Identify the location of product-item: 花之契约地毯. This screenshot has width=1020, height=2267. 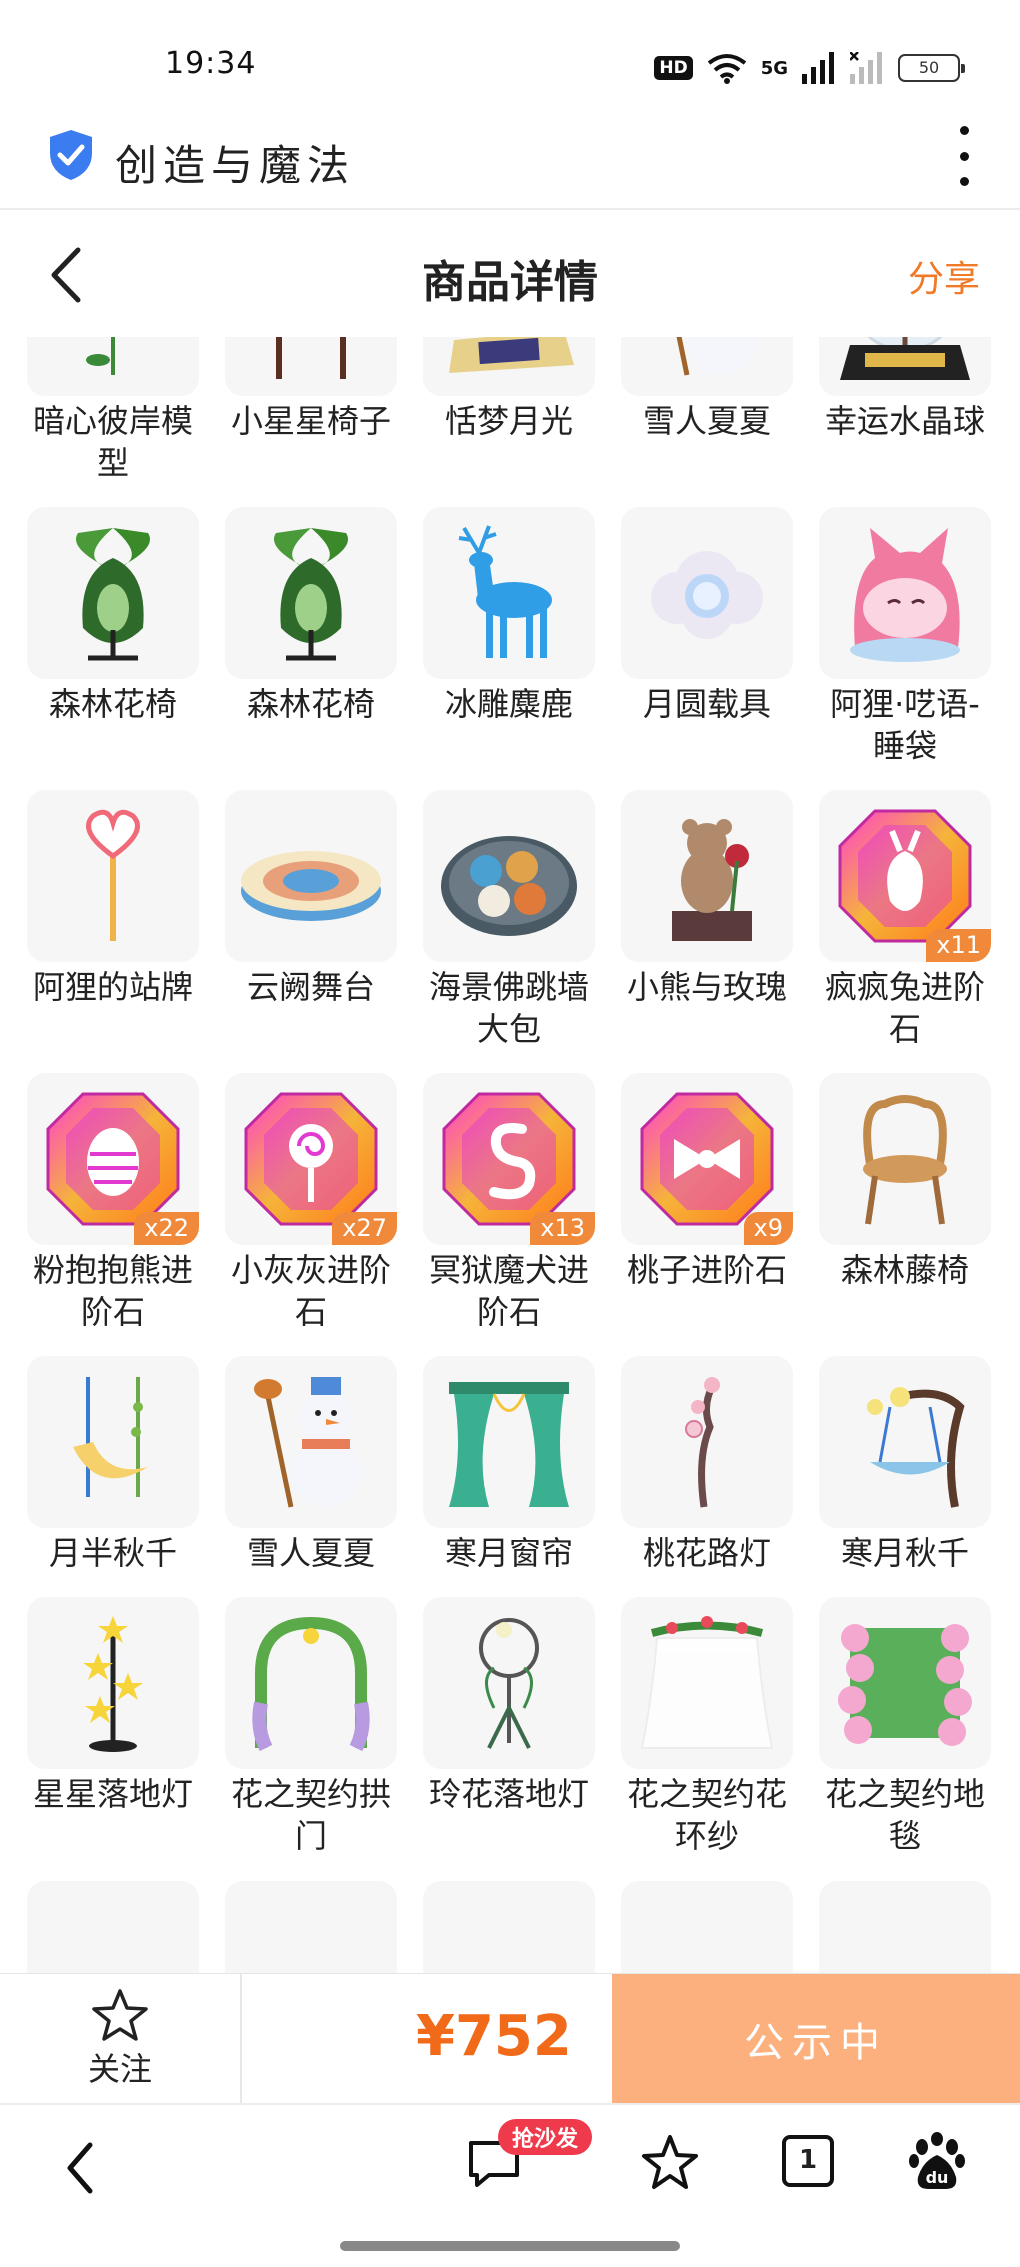
(905, 1727).